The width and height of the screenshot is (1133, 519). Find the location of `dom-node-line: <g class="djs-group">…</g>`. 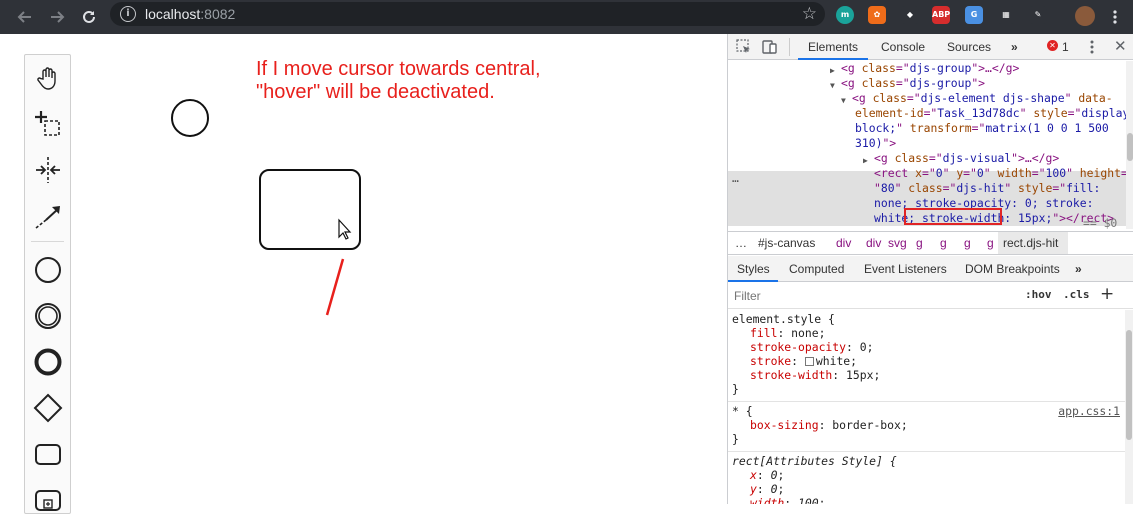

dom-node-line: <g class="djs-group">…</g> is located at coordinates (930, 68).